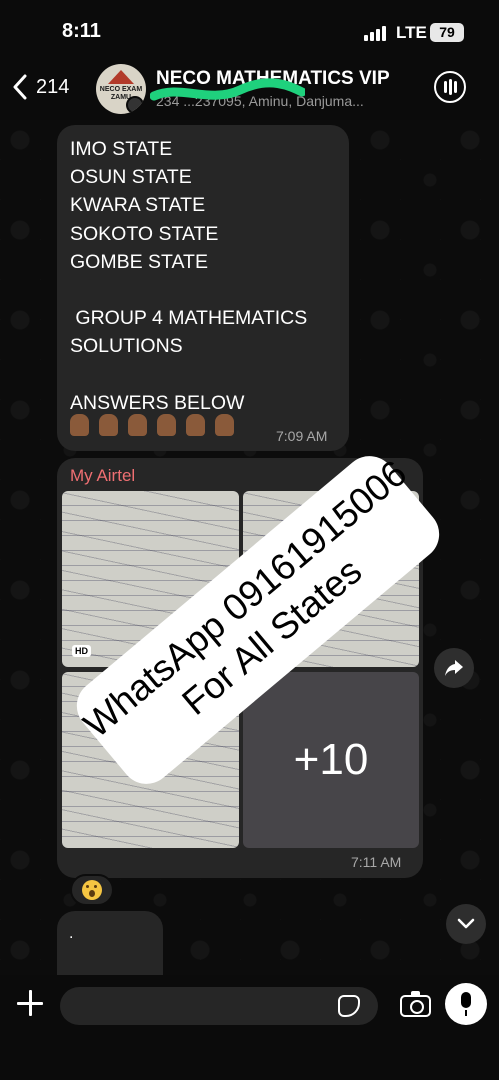  I want to click on hd-badge: HD, so click(81, 651).